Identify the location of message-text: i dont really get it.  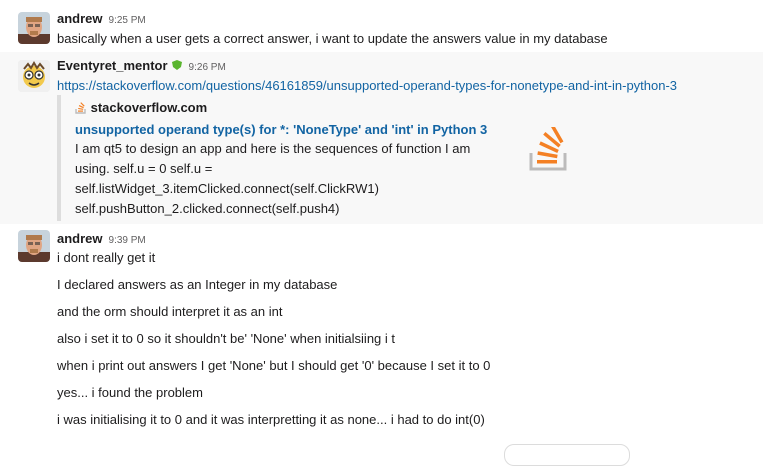
(106, 257).